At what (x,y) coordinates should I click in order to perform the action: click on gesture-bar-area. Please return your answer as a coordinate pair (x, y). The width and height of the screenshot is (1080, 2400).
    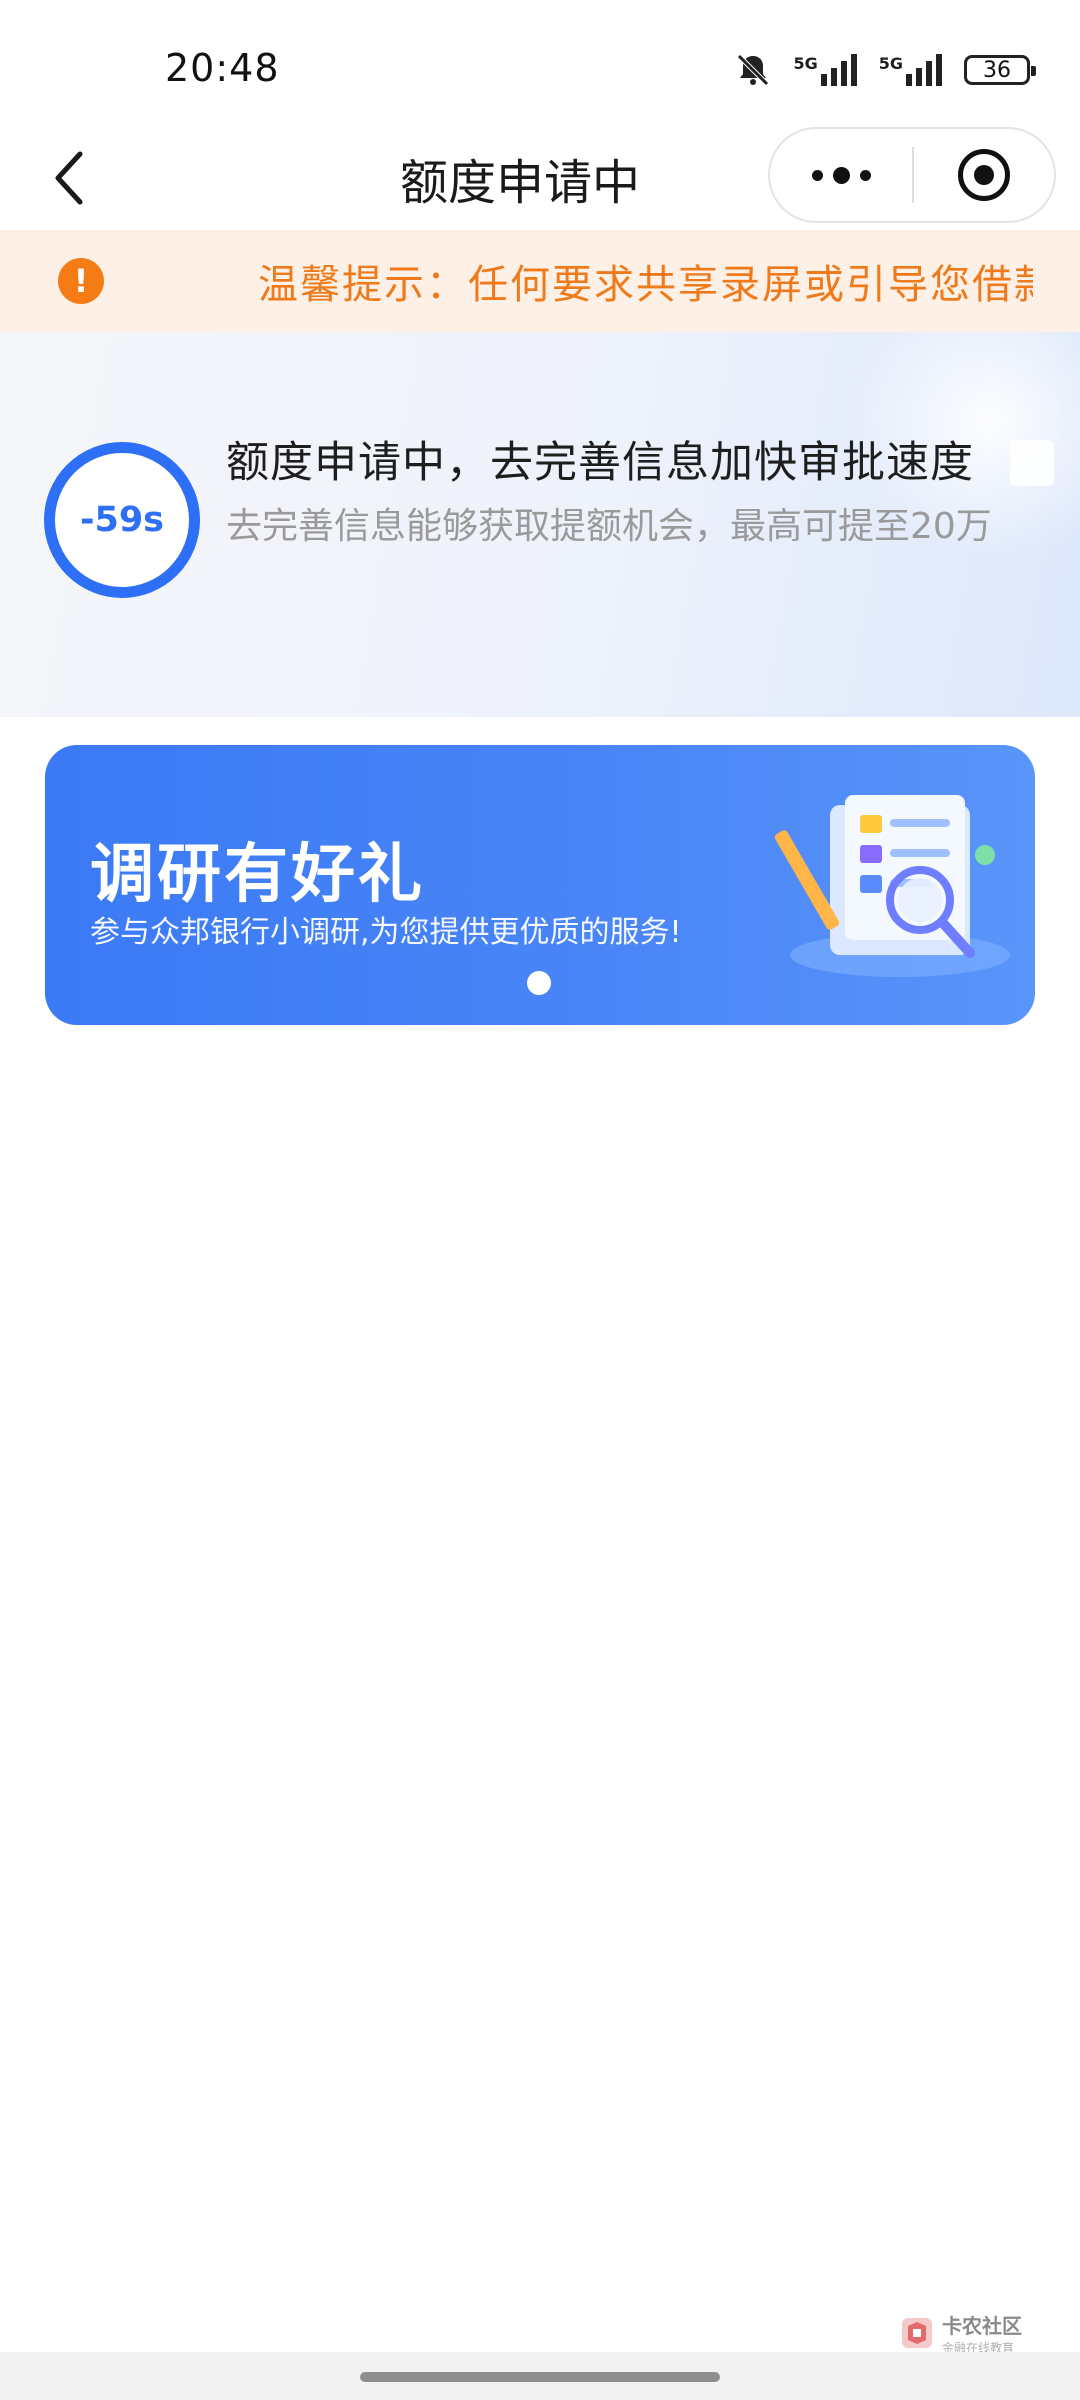
    Looking at the image, I should click on (540, 2376).